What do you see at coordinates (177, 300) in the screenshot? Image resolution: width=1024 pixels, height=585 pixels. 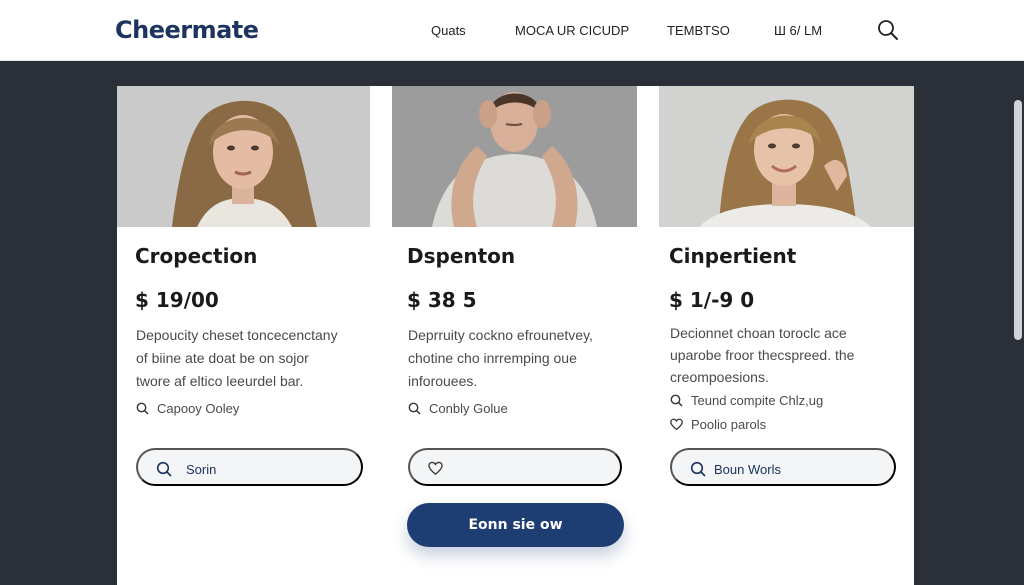 I see `product-price: $ 19/00` at bounding box center [177, 300].